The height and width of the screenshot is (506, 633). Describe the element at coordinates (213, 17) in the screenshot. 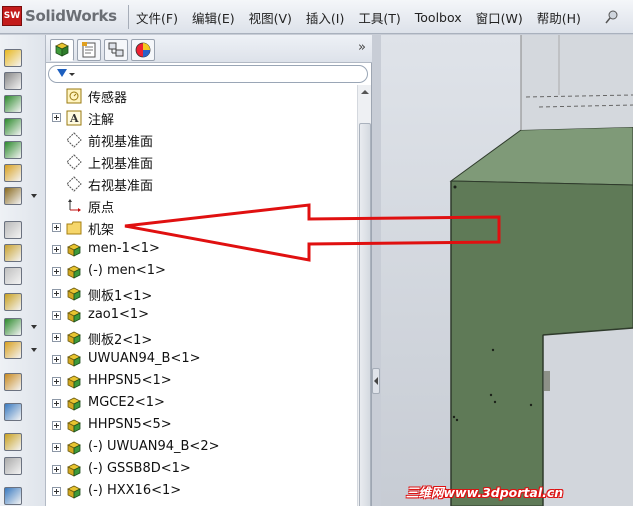

I see `menu-item-1: 编辑(E)` at that location.